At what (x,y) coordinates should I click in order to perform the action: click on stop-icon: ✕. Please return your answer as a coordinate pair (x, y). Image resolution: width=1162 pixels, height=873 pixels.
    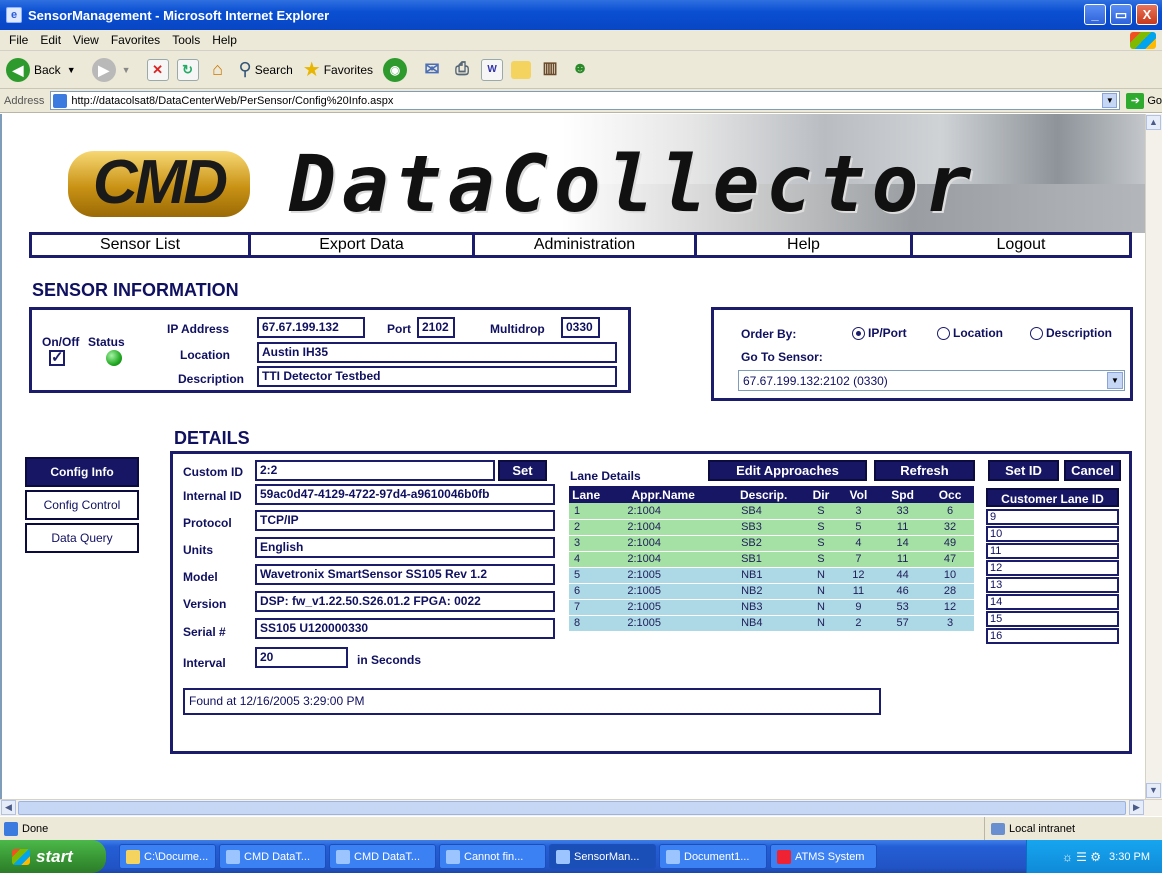
    Looking at the image, I should click on (157, 69).